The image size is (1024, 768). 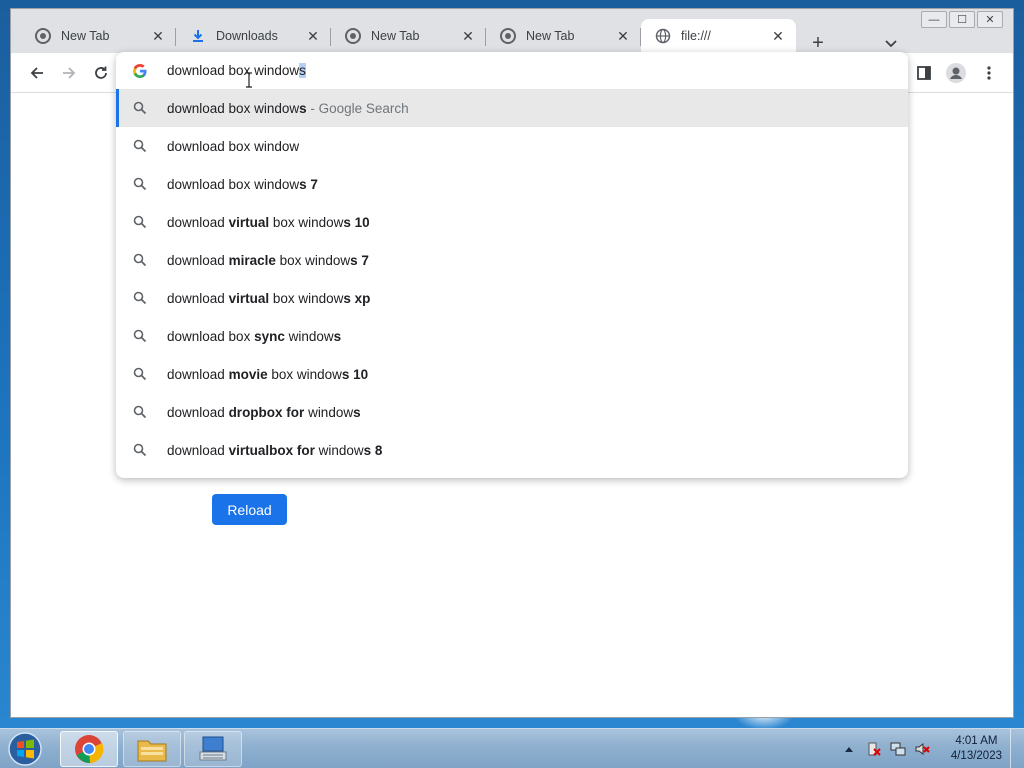 What do you see at coordinates (357, 298) in the screenshot?
I see `suggestion-segment: s xp` at bounding box center [357, 298].